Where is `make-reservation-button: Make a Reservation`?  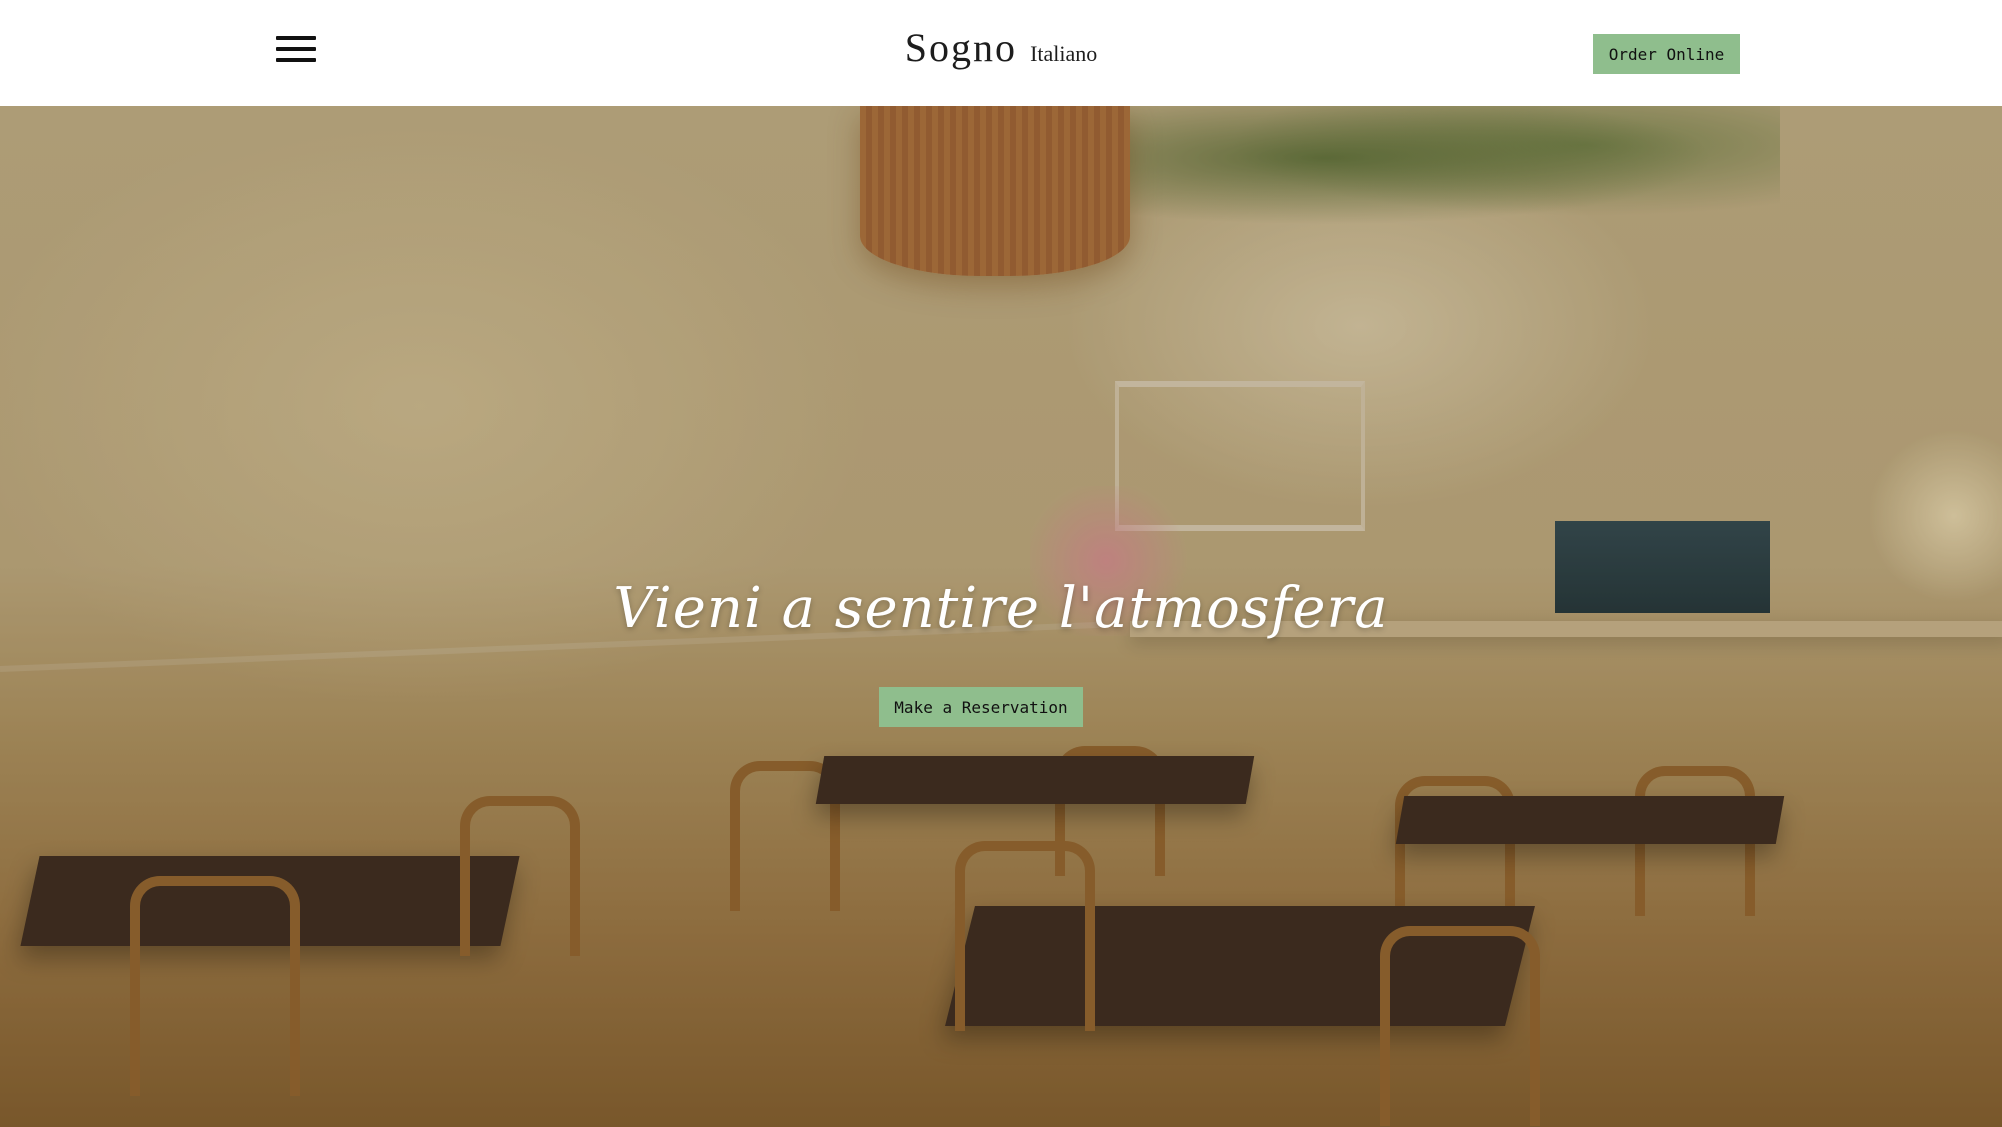 make-reservation-button: Make a Reservation is located at coordinates (981, 707).